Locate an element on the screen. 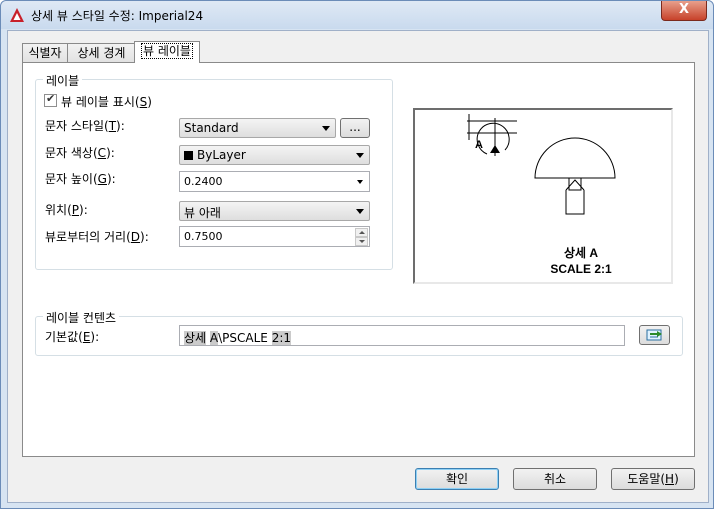 Image resolution: width=714 pixels, height=509 pixels. preview-label-line2: SCALE 2:1 is located at coordinates (581, 269).